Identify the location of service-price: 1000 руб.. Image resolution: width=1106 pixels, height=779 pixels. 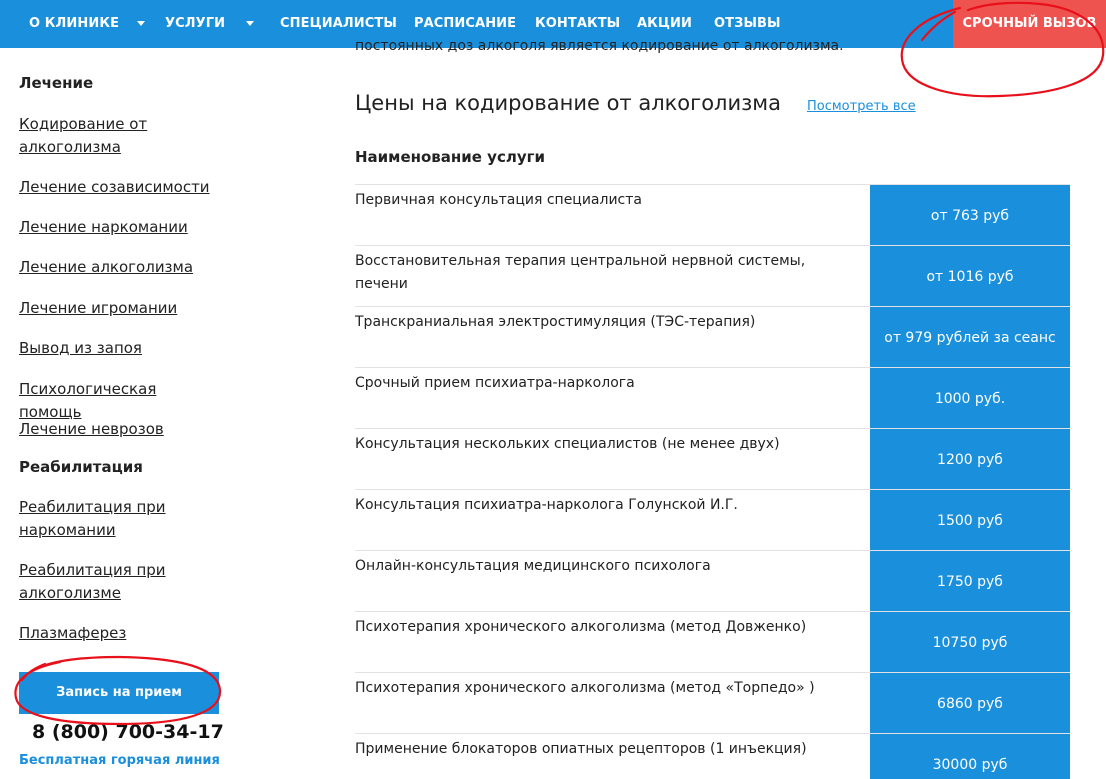
(970, 398).